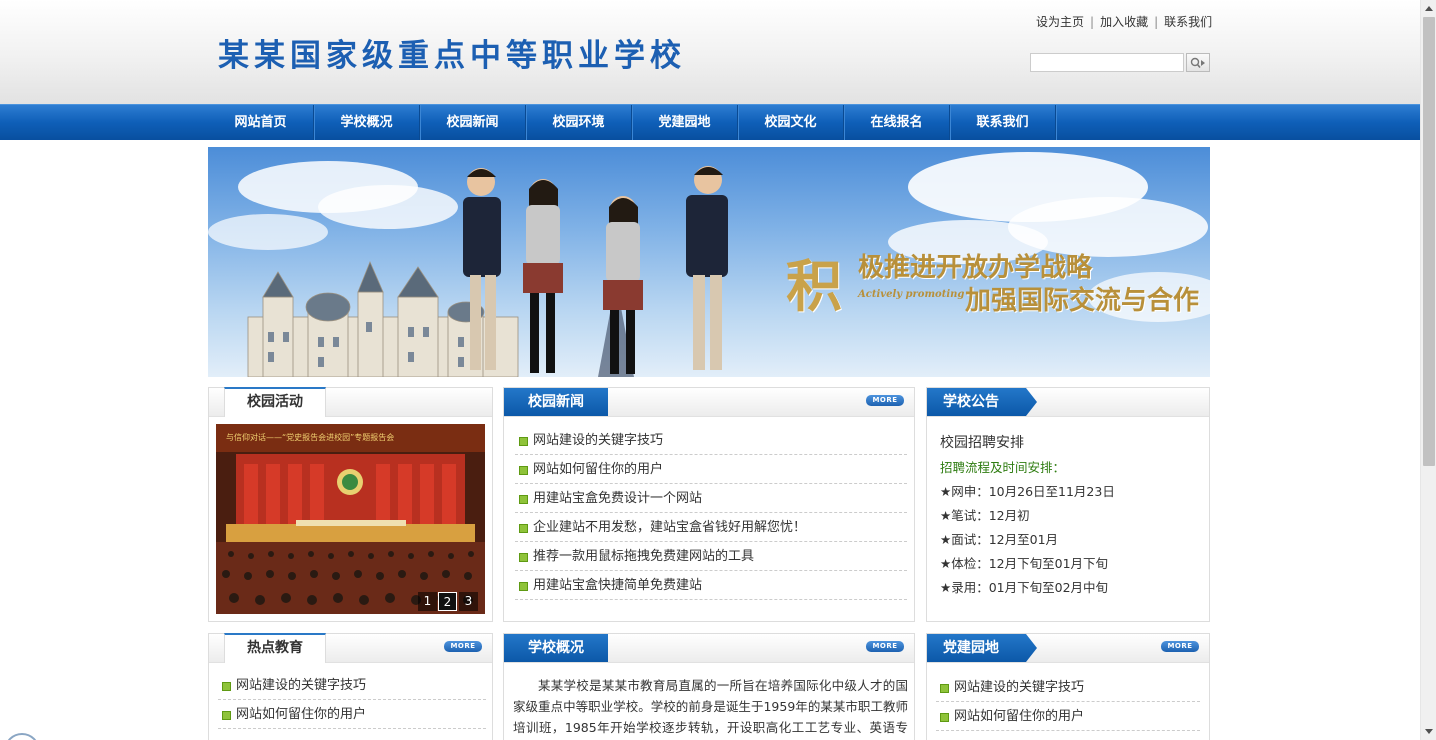 Image resolution: width=1436 pixels, height=740 pixels. What do you see at coordinates (1027, 491) in the screenshot?
I see `notice-line-apply: ★网申：10月26日至11月23日` at bounding box center [1027, 491].